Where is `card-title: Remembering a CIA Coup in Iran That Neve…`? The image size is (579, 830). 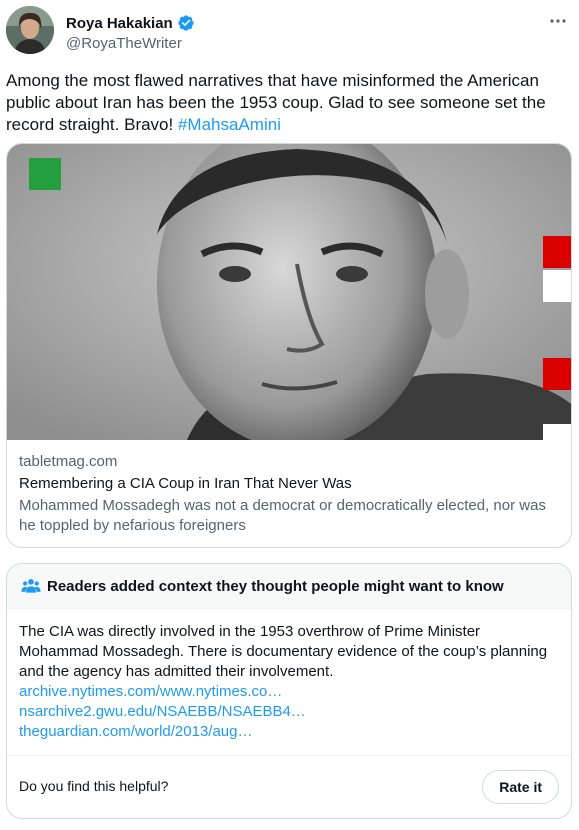
card-title: Remembering a CIA Coup in Iran That Neve… is located at coordinates (185, 483).